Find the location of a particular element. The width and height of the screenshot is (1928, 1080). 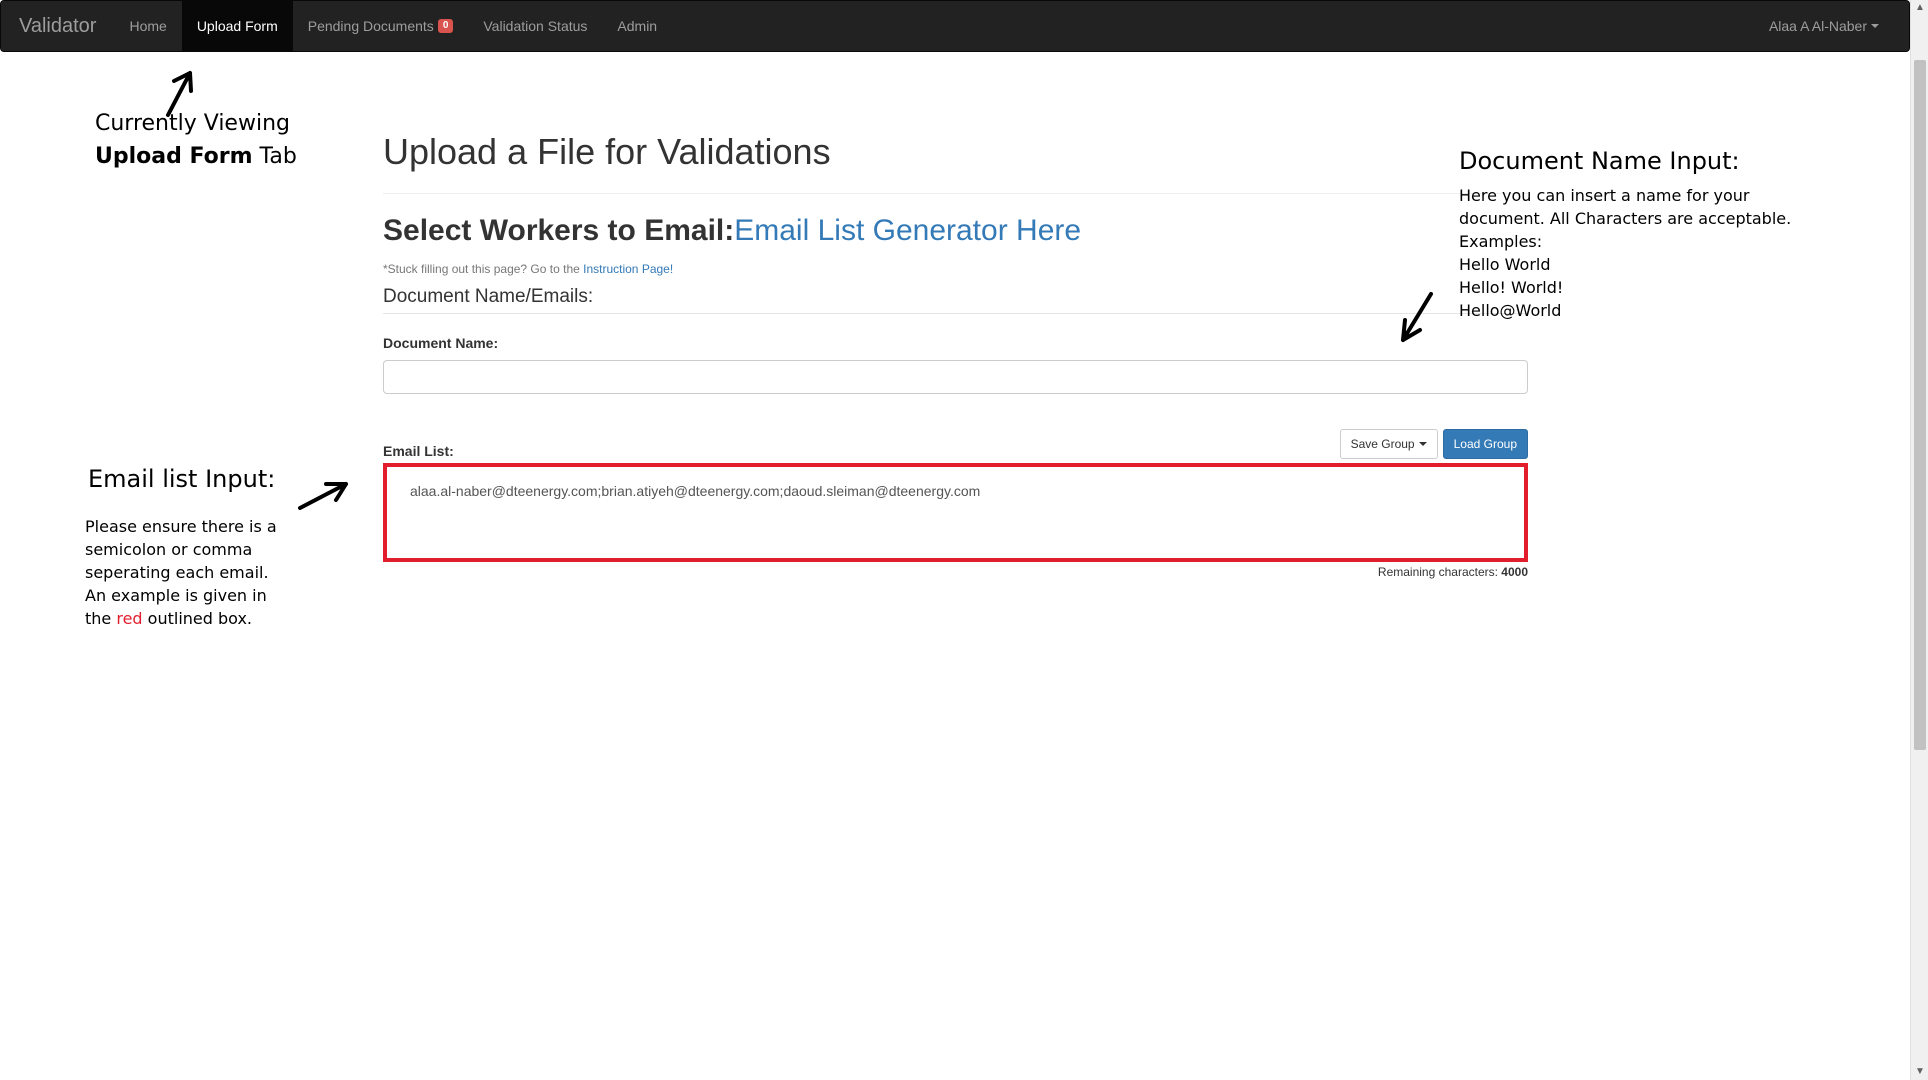

section-legend: Document Name/Emails: is located at coordinates (955, 300).